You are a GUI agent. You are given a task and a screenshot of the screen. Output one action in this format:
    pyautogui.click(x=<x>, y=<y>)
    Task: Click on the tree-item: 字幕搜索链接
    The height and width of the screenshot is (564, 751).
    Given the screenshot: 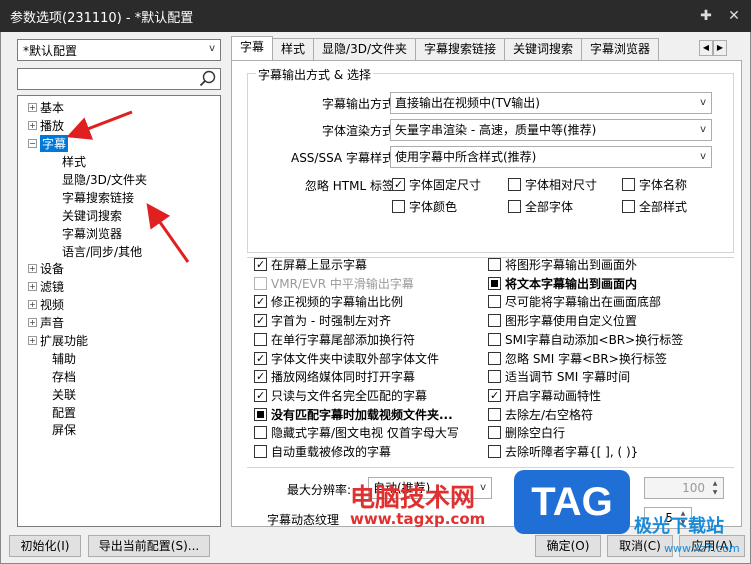 What is the action you would take?
    pyautogui.click(x=119, y=197)
    